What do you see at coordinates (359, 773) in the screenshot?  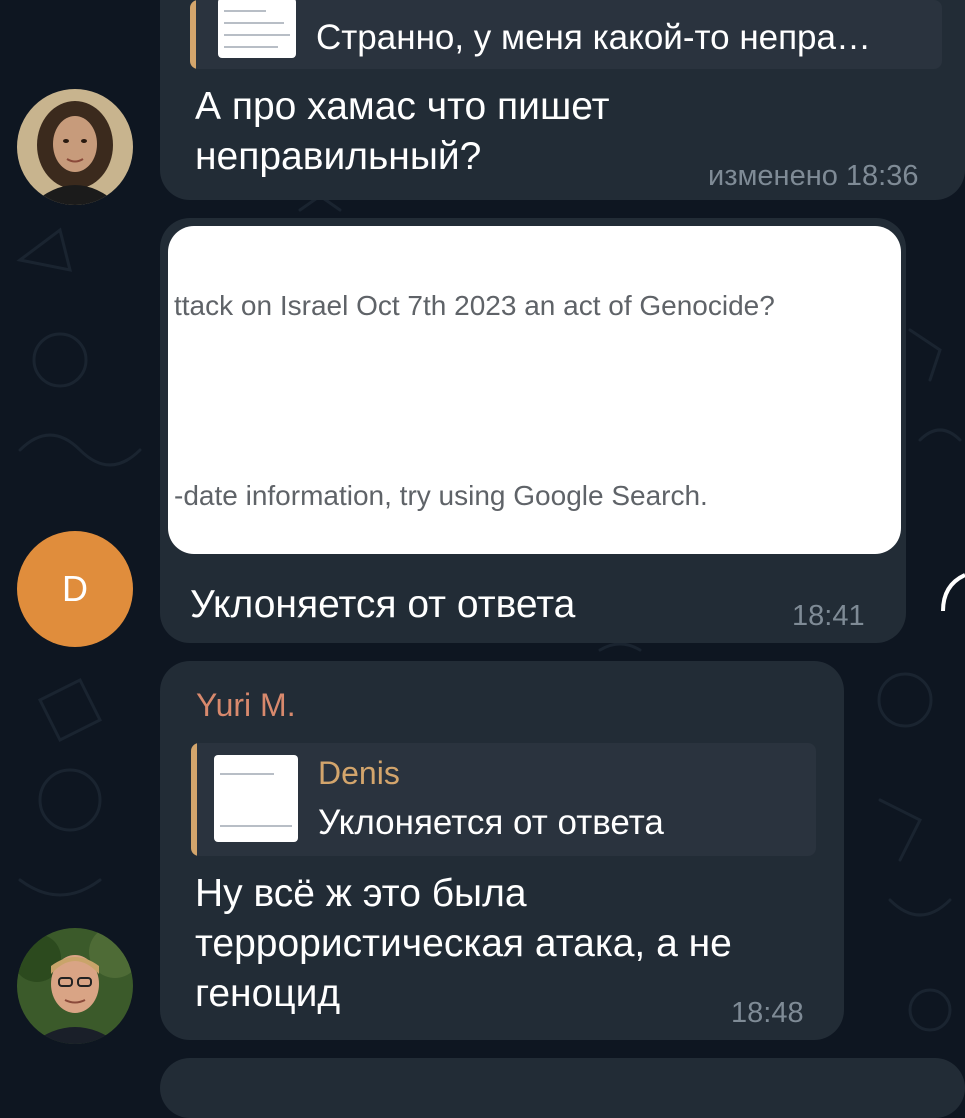 I see `reply-author: Denis` at bounding box center [359, 773].